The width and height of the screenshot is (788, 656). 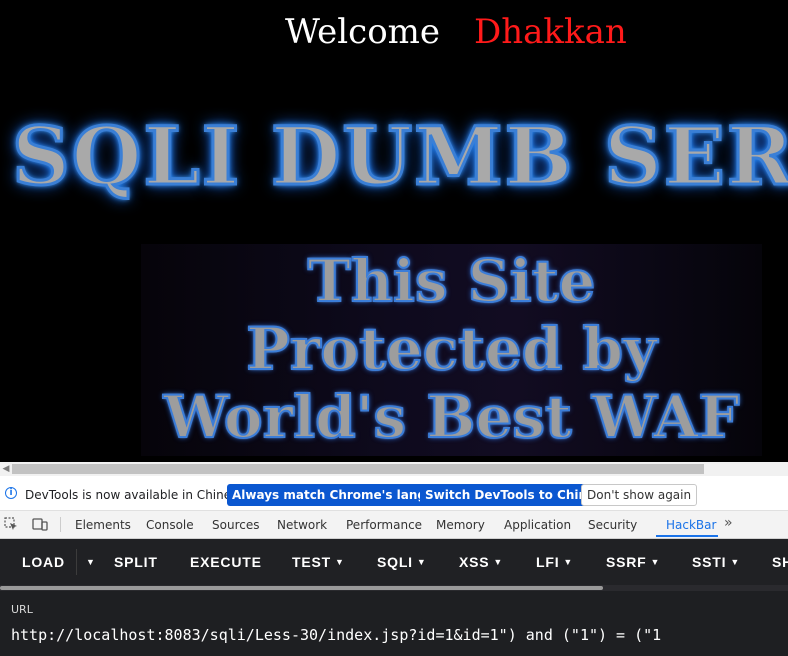 What do you see at coordinates (451, 417) in the screenshot?
I see `waf-line: World's Best WAF` at bounding box center [451, 417].